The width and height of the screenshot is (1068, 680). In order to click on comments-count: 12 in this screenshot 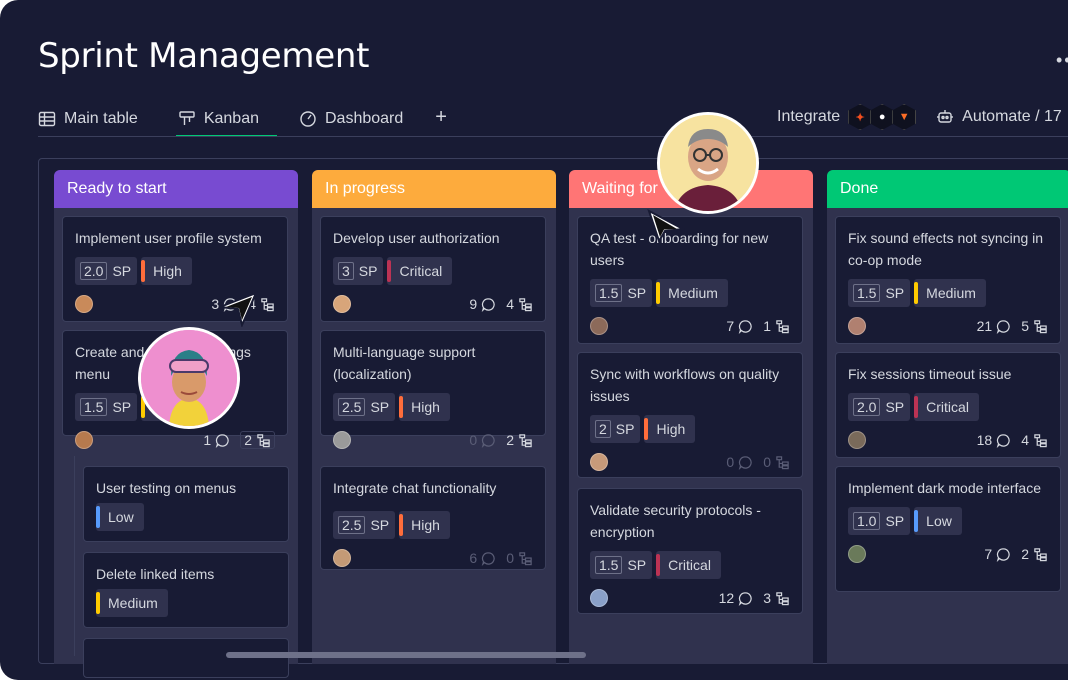, I will do `click(736, 598)`.